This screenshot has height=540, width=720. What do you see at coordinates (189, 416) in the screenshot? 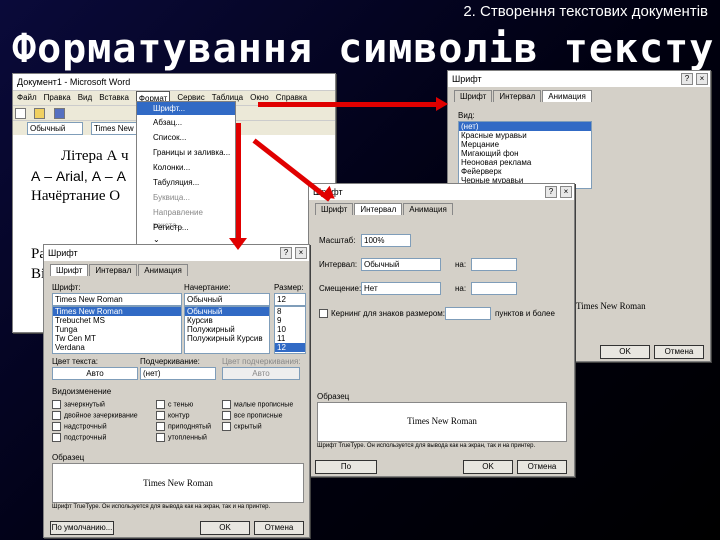
I see `effect-checkbox: контур` at bounding box center [189, 416].